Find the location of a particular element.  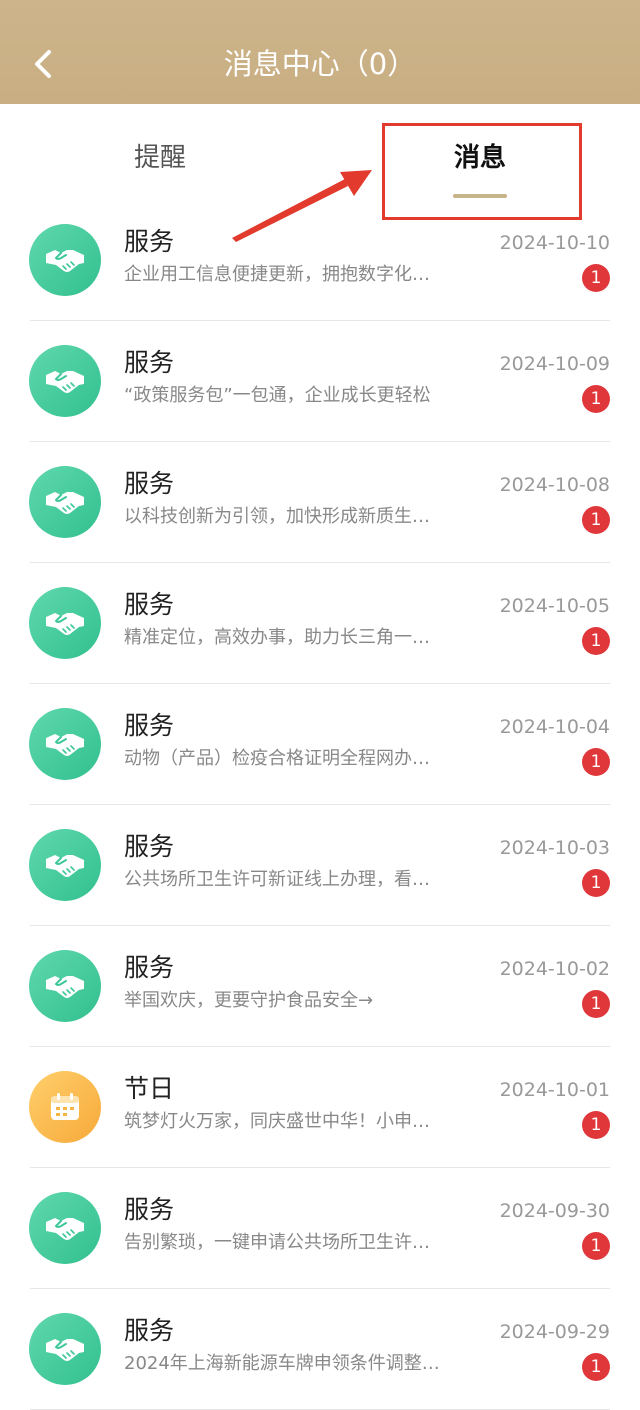

message-date: 2024-10-10 is located at coordinates (554, 243).